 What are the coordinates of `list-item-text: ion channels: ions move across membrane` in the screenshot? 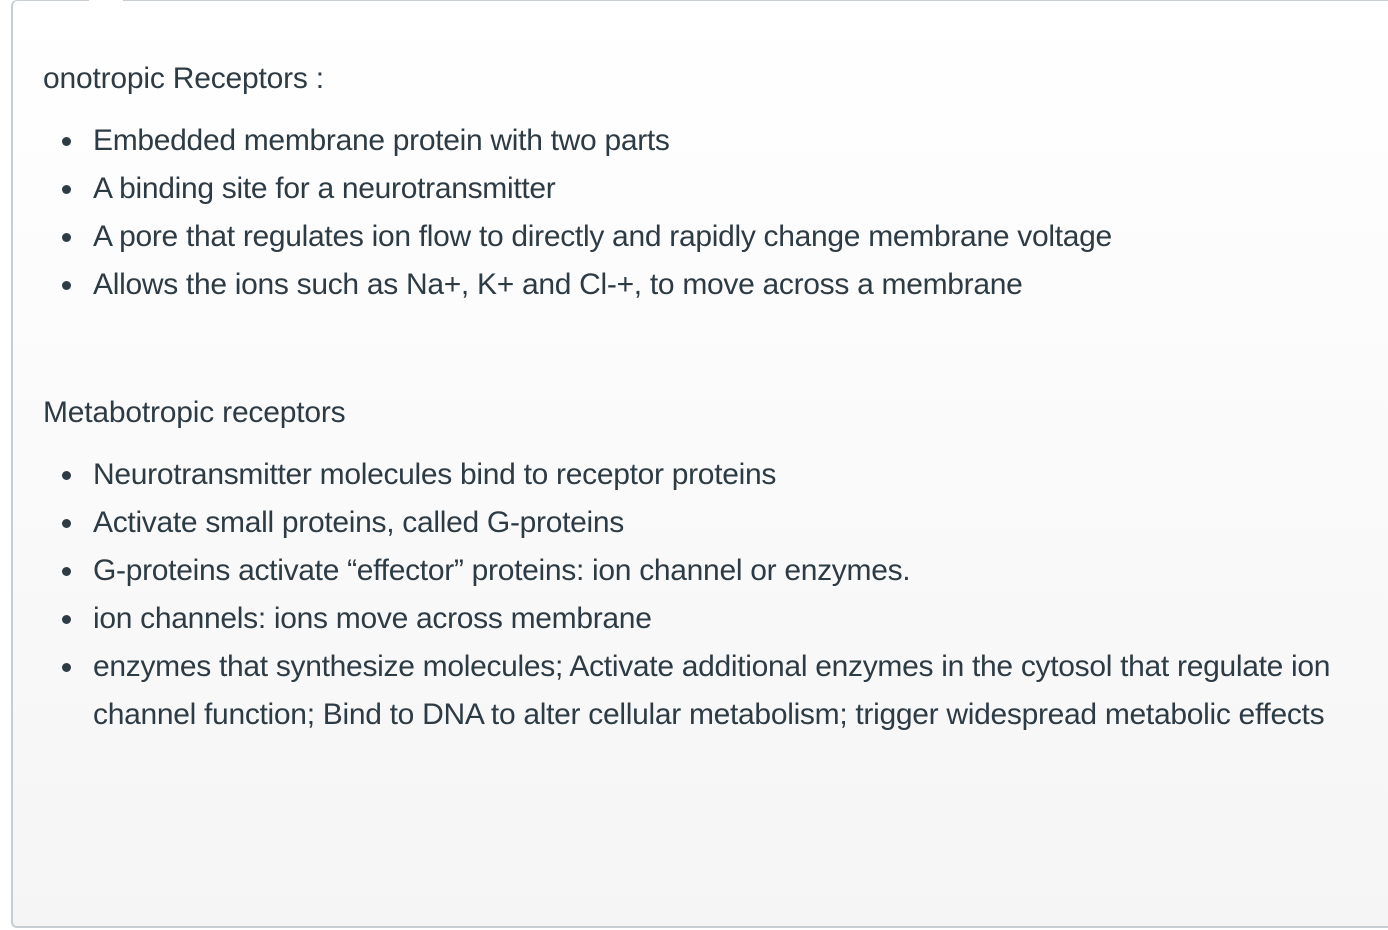 It's located at (372, 618).